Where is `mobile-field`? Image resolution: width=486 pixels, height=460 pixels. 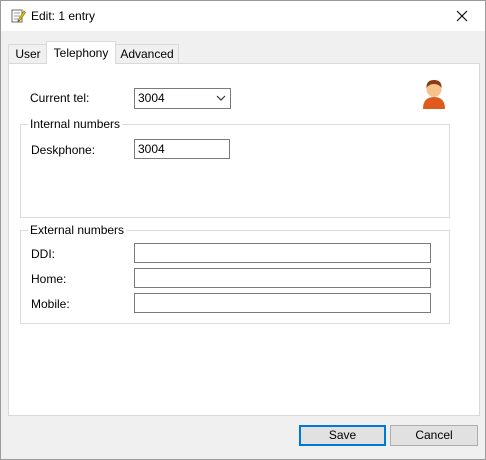
mobile-field is located at coordinates (282, 303).